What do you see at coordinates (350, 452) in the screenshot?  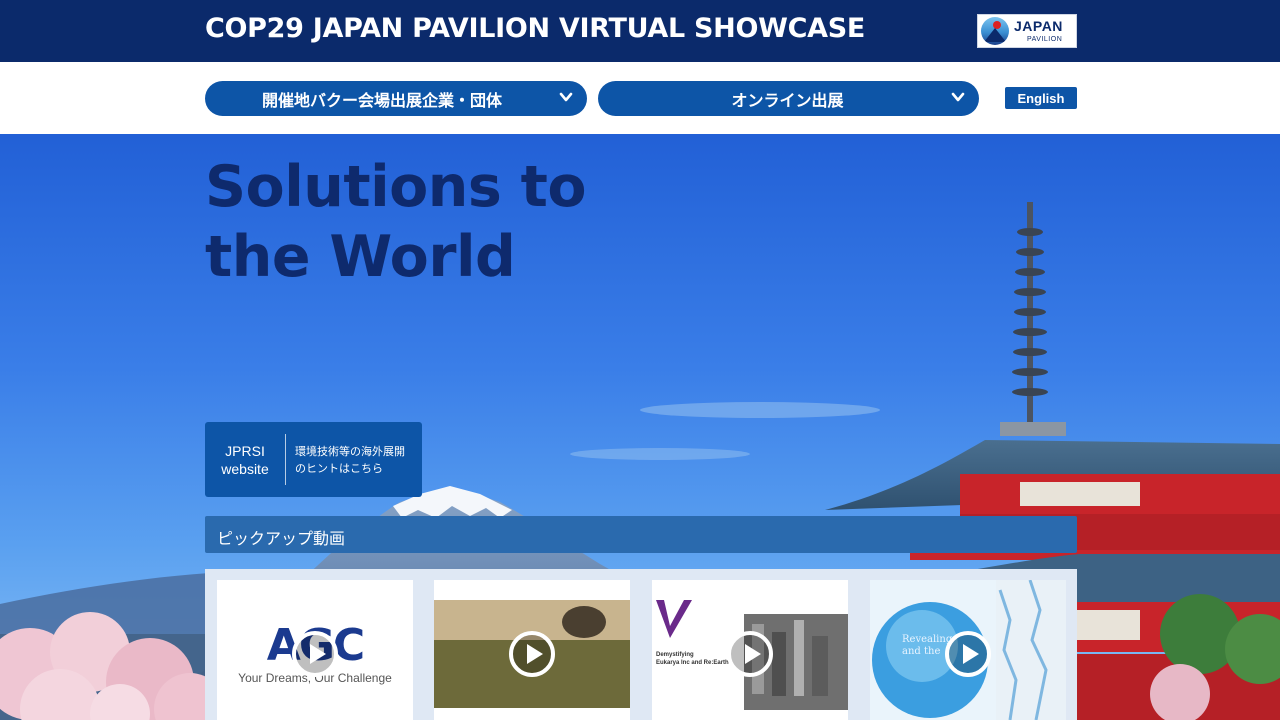 I see `jprsi-desc-line-1: 環境技術等の海外展開` at bounding box center [350, 452].